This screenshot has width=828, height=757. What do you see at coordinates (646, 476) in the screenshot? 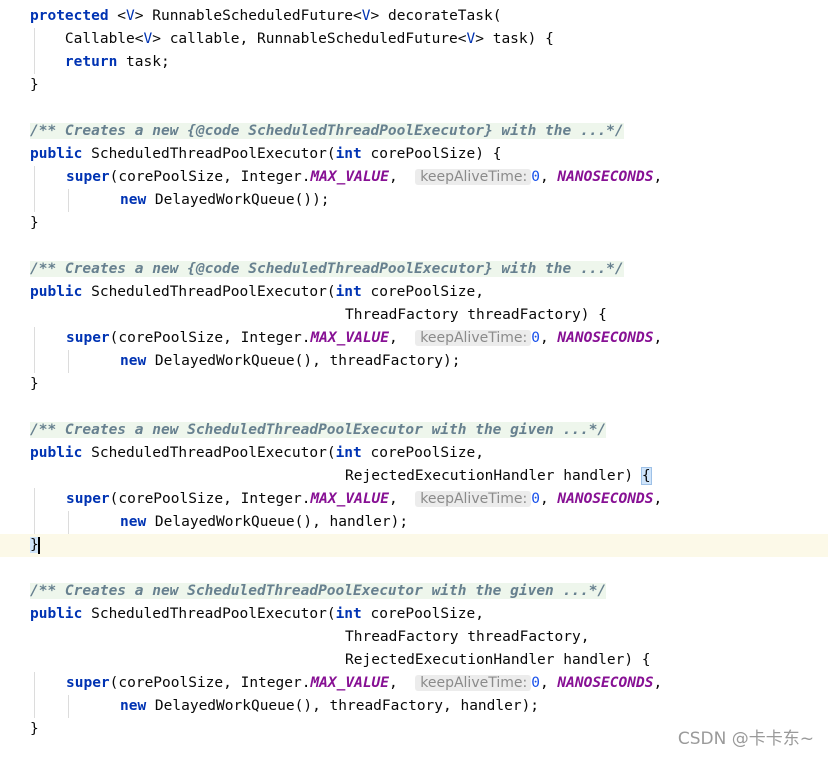
I see `matched-brace: {` at bounding box center [646, 476].